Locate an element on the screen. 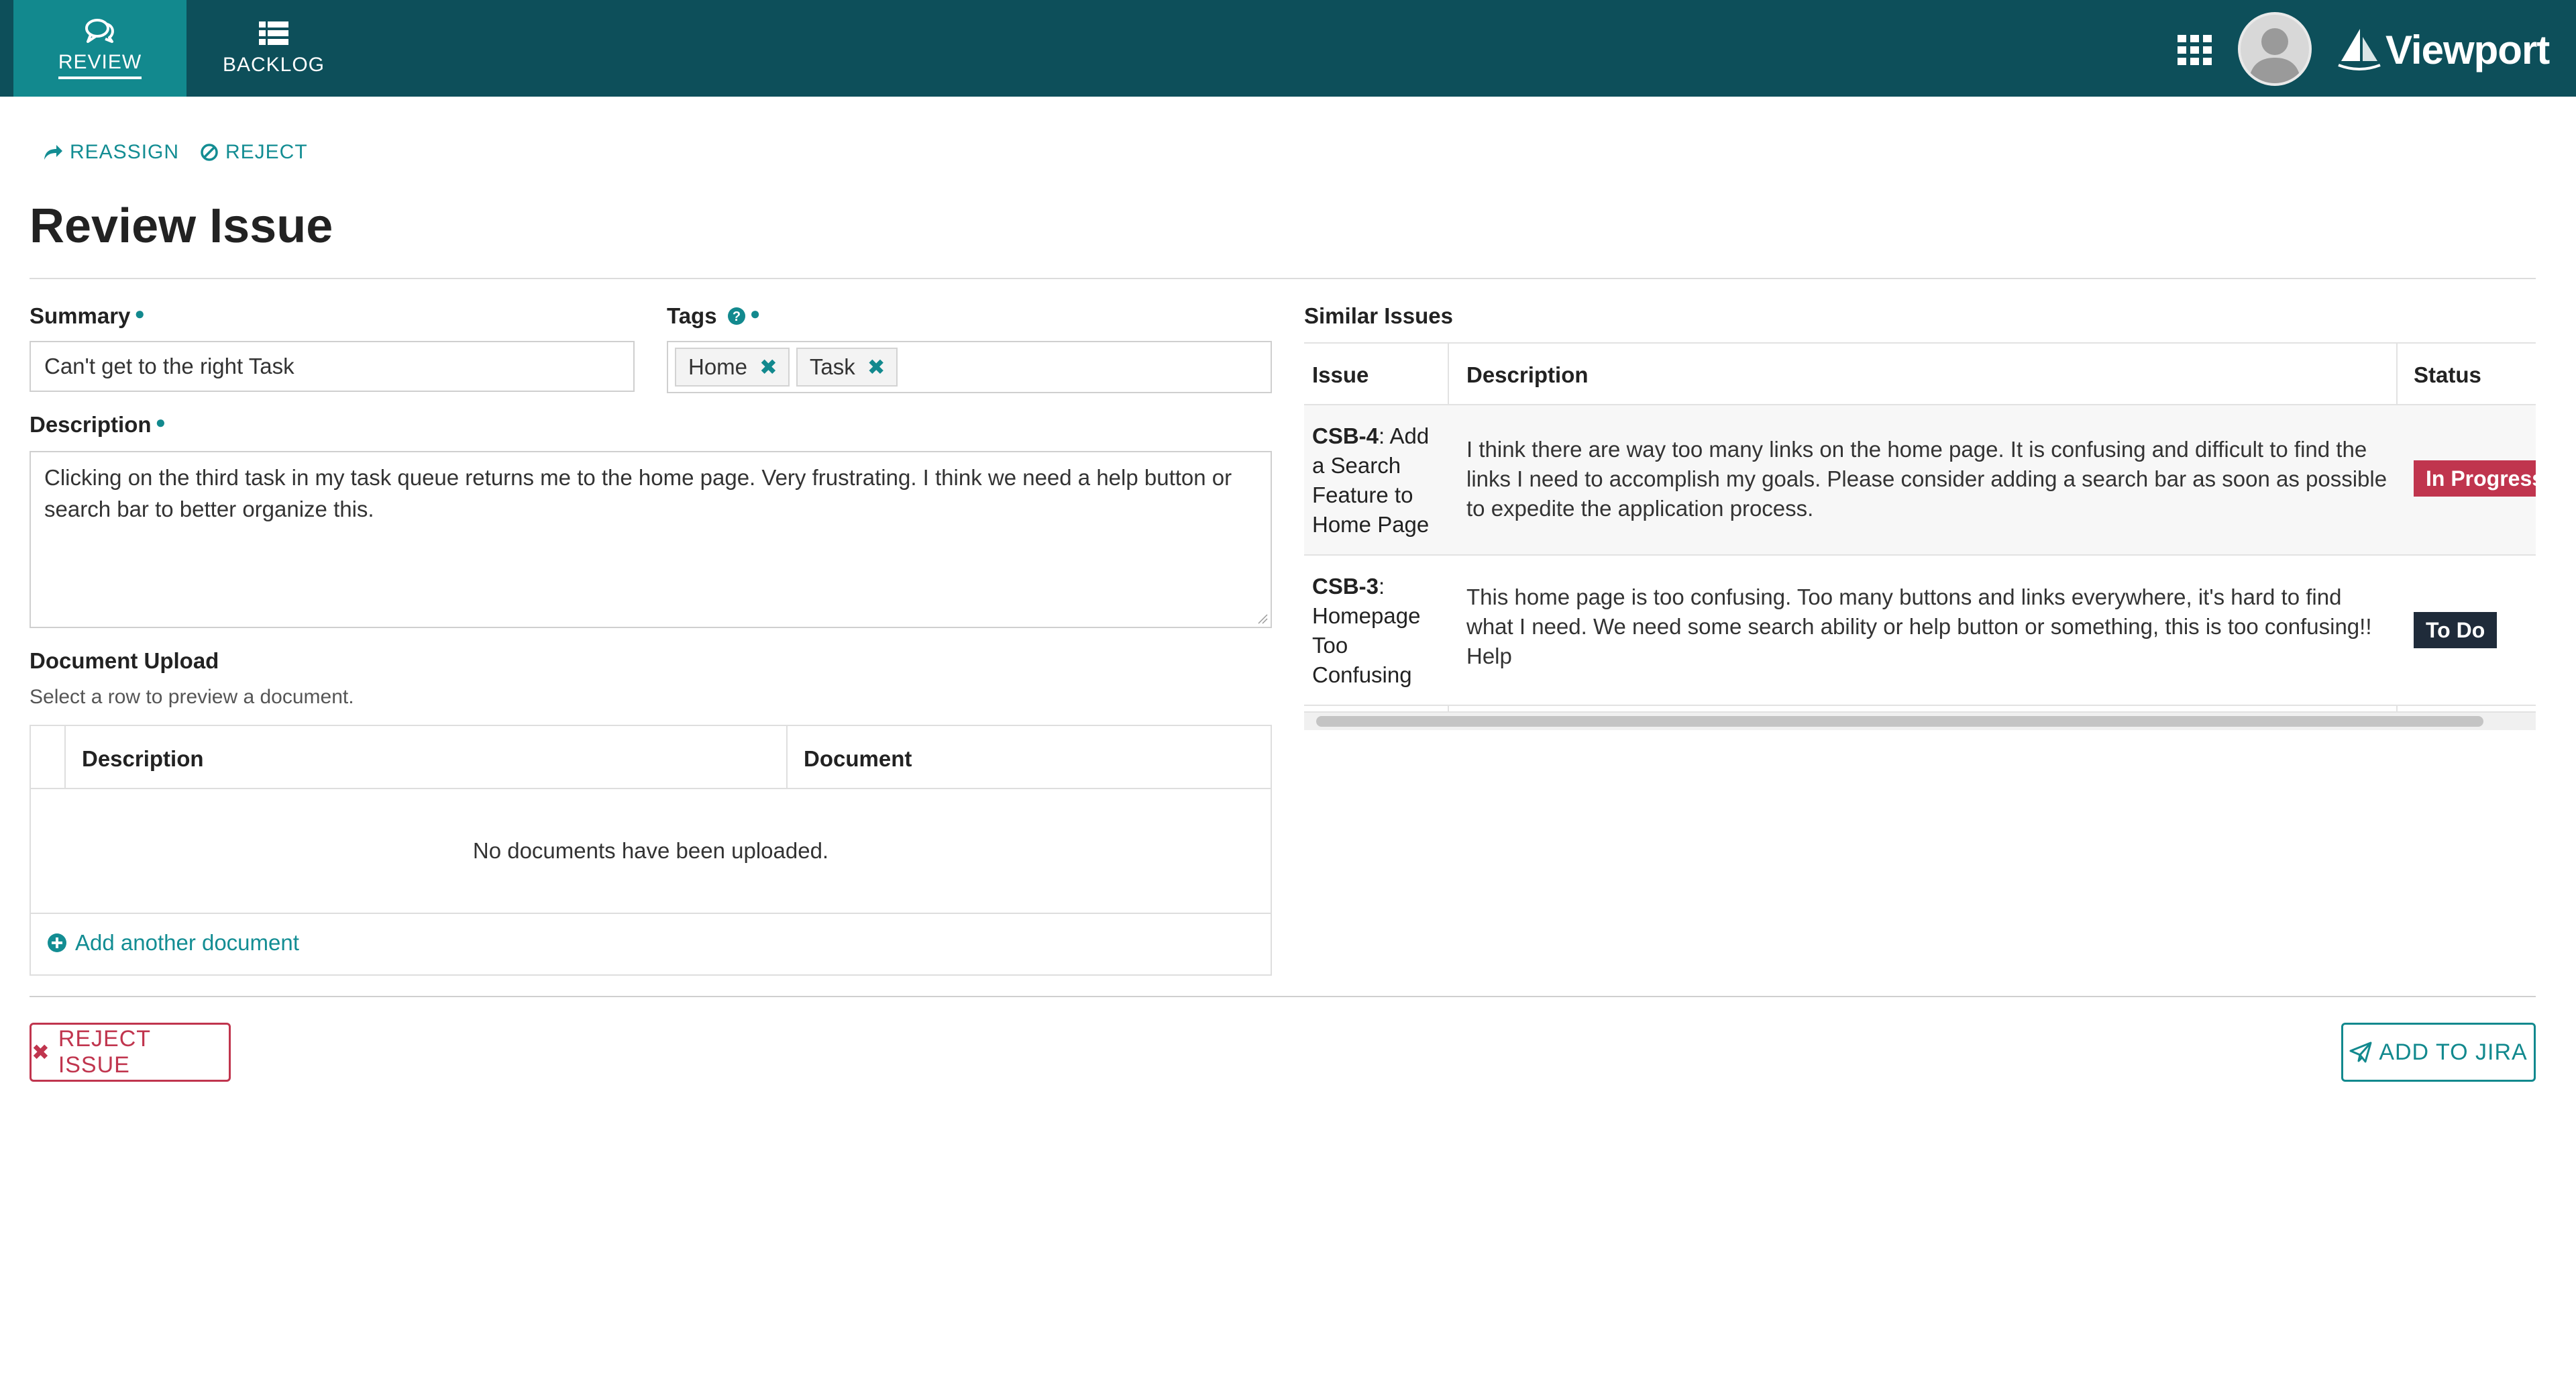 This screenshot has height=1375, width=2576. share-arrow-icon is located at coordinates (53, 153).